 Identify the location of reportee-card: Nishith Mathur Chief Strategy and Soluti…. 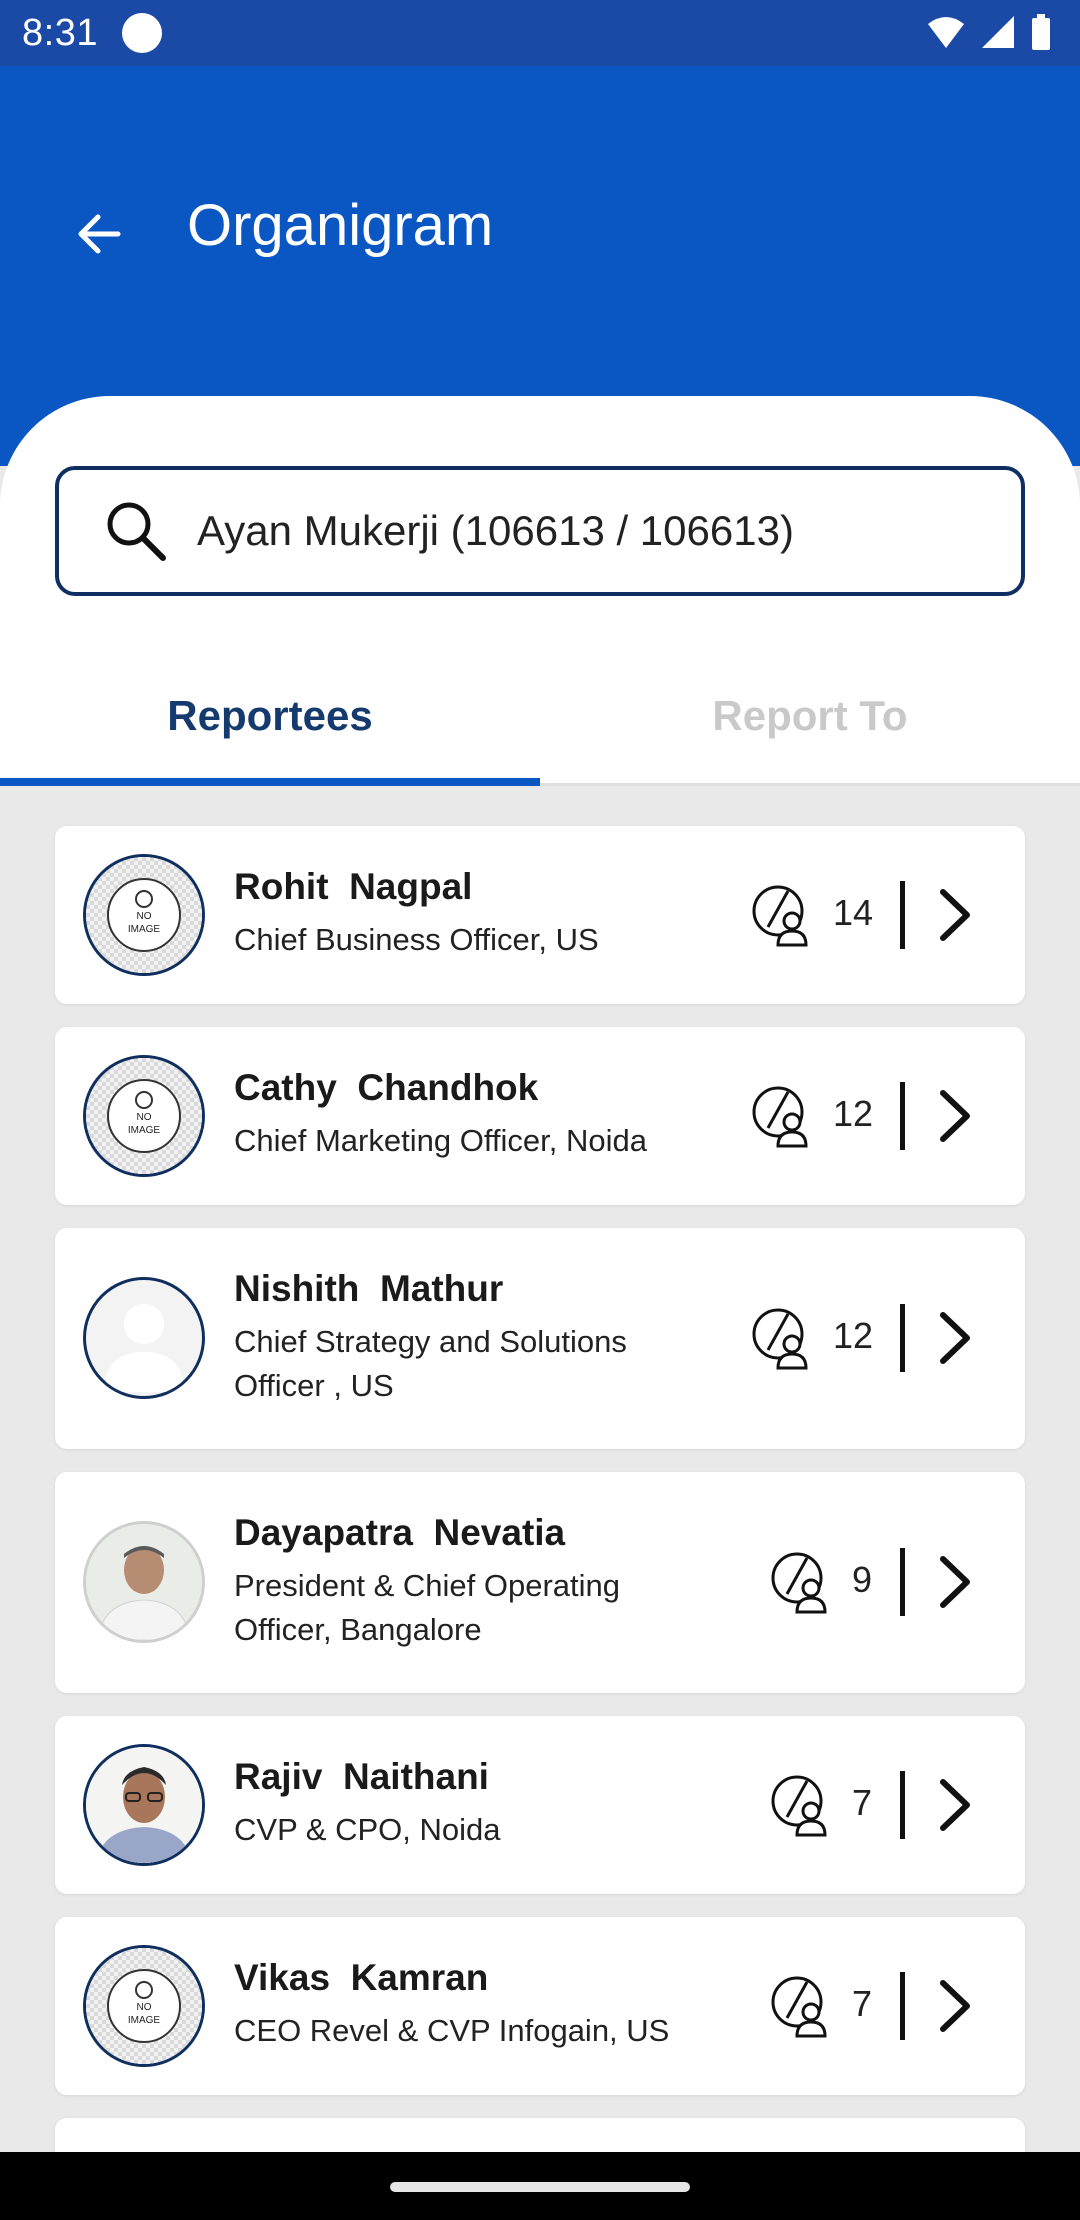
(540, 1338).